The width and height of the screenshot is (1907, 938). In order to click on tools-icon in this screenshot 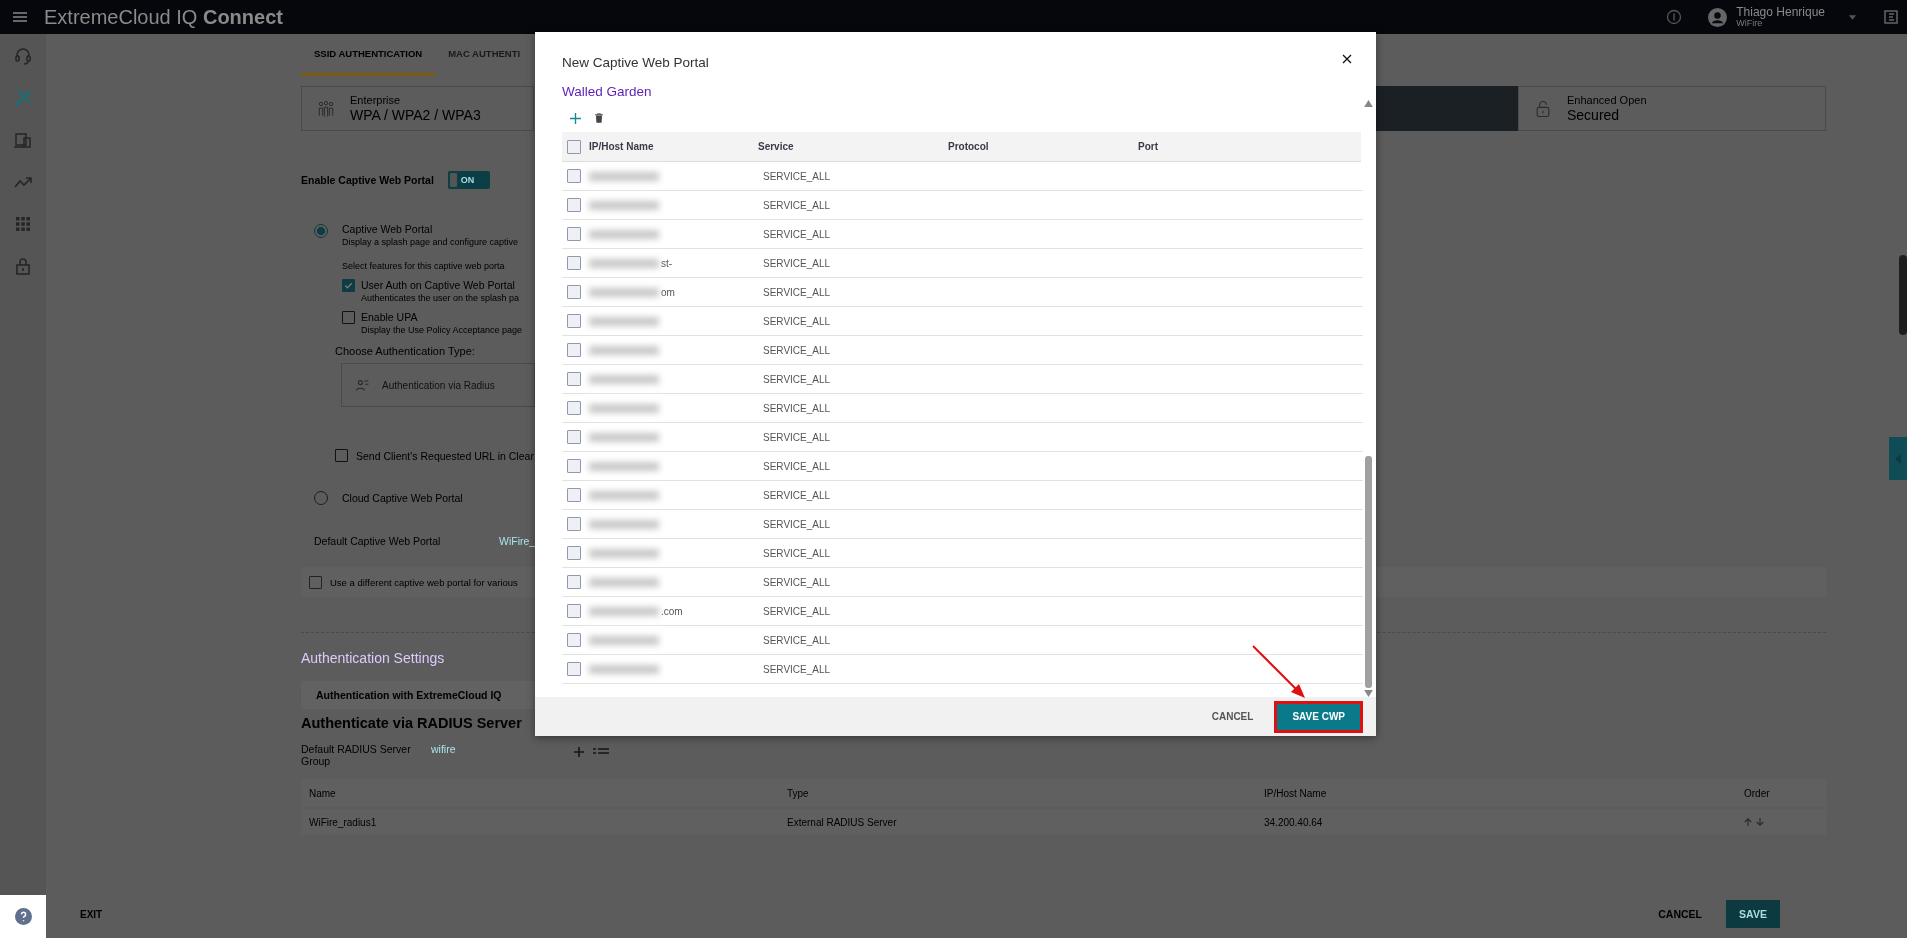, I will do `click(23, 98)`.